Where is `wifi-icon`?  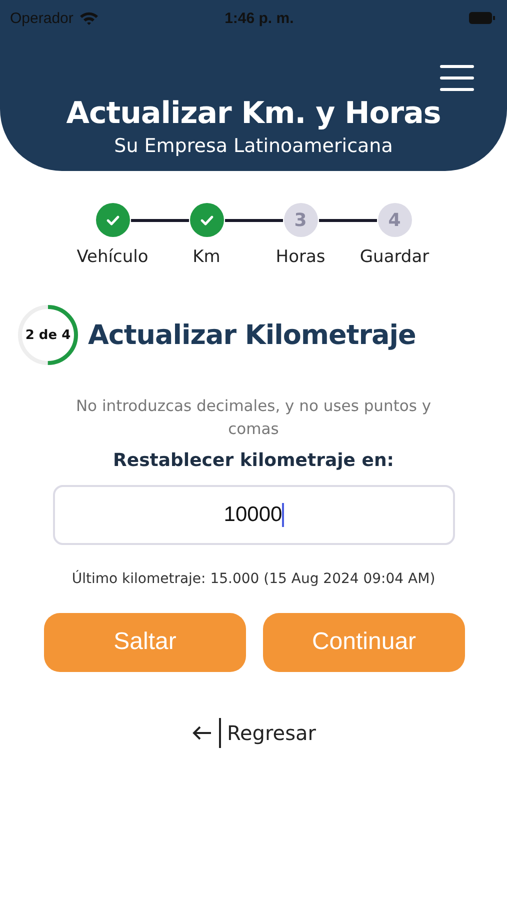
wifi-icon is located at coordinates (89, 18).